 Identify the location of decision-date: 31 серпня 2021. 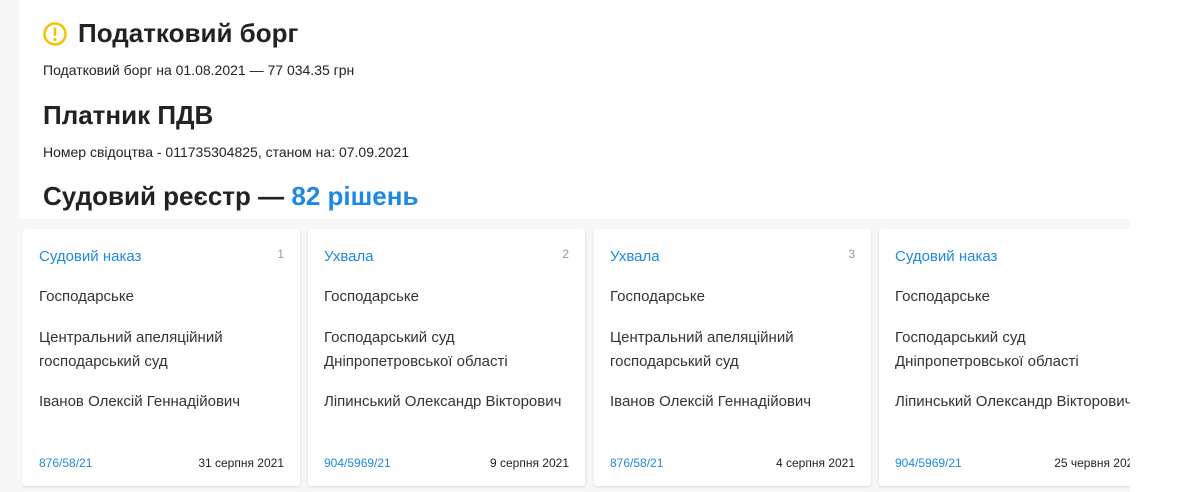
(241, 463).